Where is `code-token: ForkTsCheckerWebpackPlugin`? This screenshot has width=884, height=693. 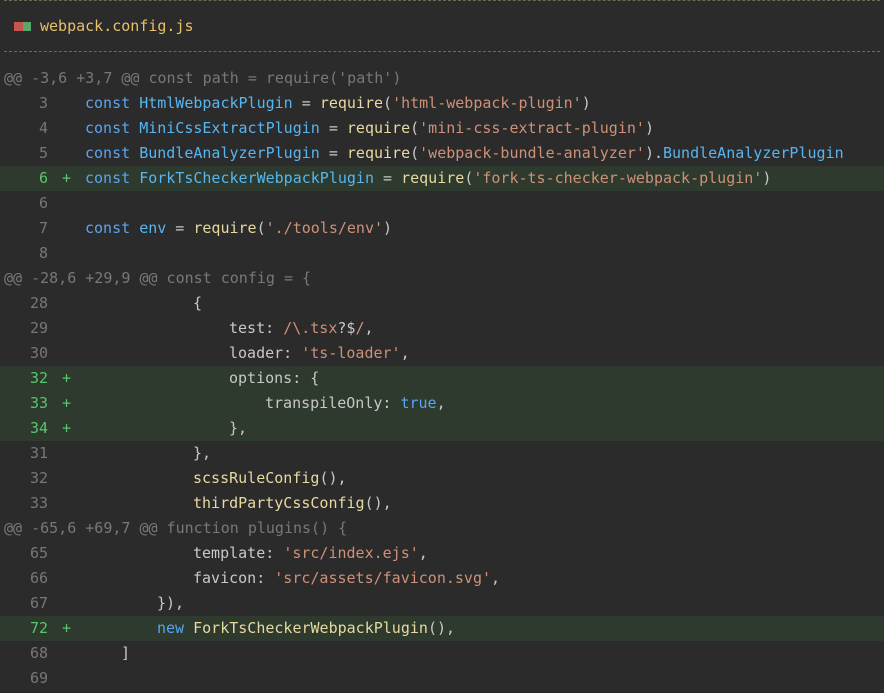 code-token: ForkTsCheckerWebpackPlugin is located at coordinates (256, 178).